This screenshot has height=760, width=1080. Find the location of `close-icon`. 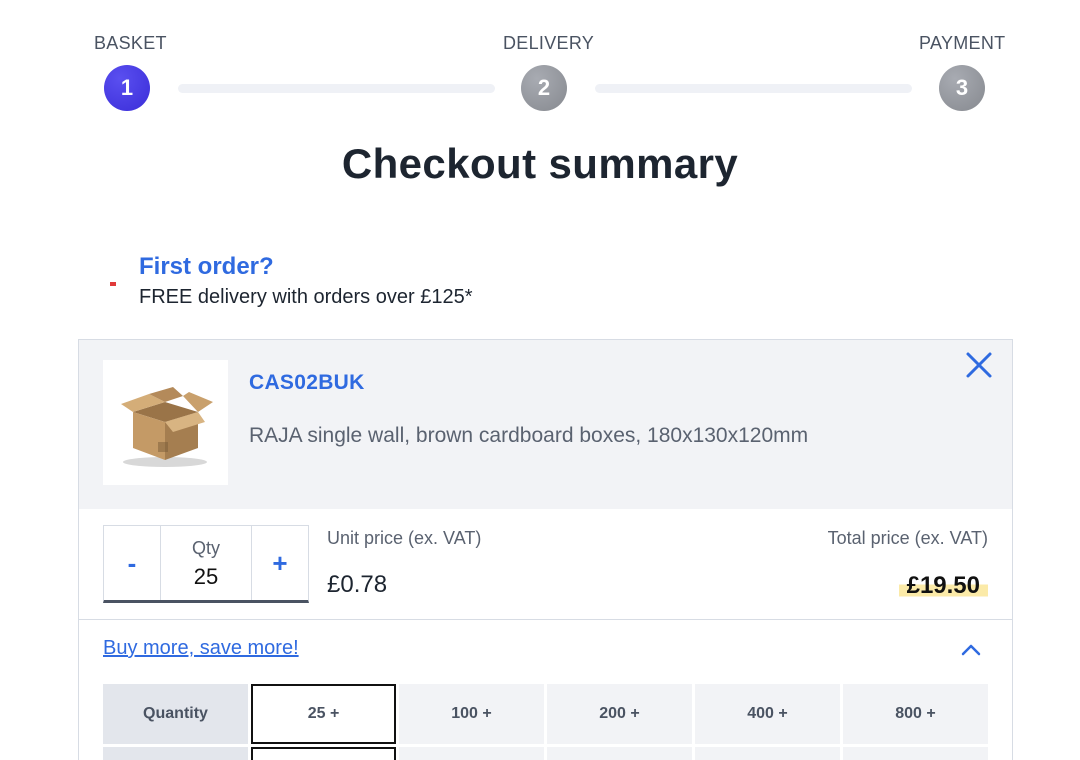

close-icon is located at coordinates (979, 365).